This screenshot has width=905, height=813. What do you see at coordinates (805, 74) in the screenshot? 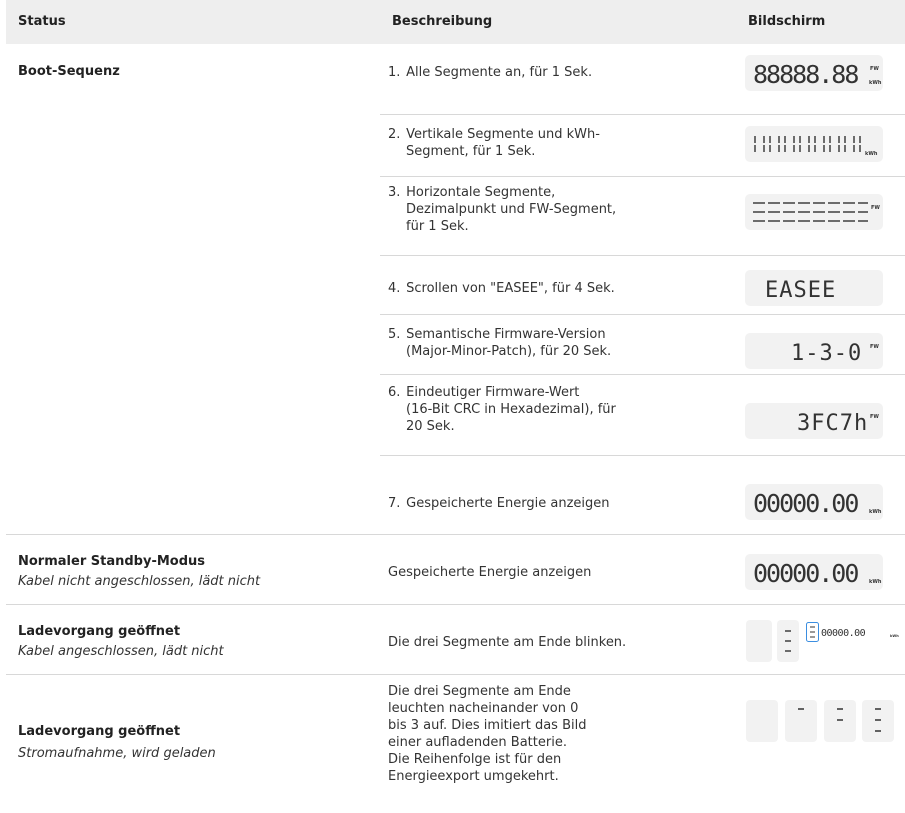
I see `svg-text: 88888.88` at bounding box center [805, 74].